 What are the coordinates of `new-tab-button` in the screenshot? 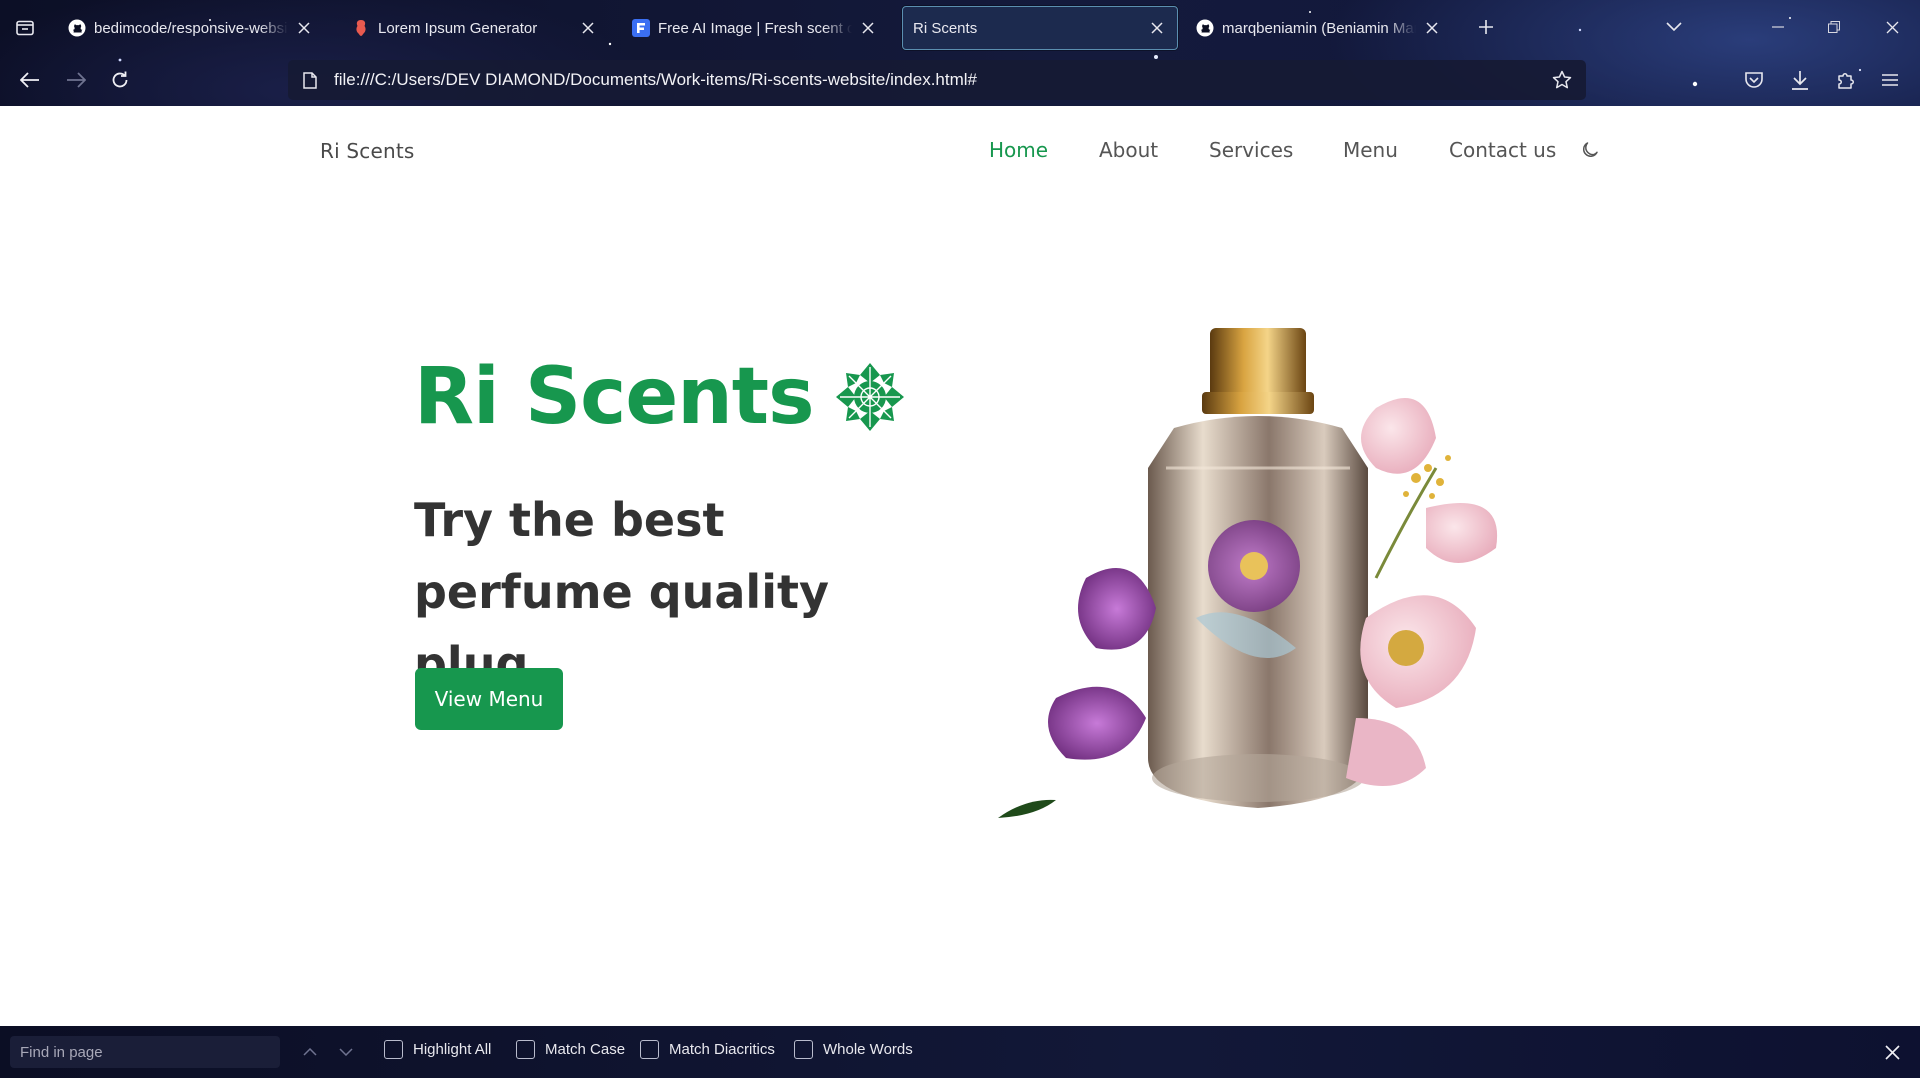 It's located at (1486, 27).